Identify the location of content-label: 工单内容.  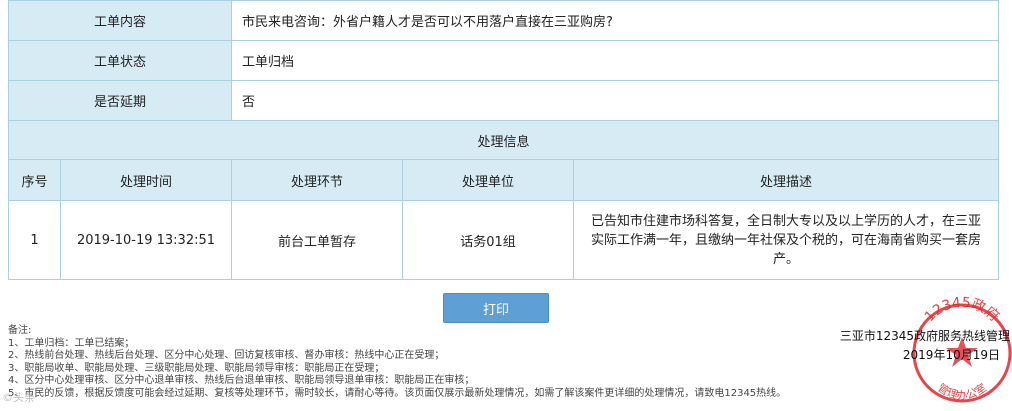
(120, 20).